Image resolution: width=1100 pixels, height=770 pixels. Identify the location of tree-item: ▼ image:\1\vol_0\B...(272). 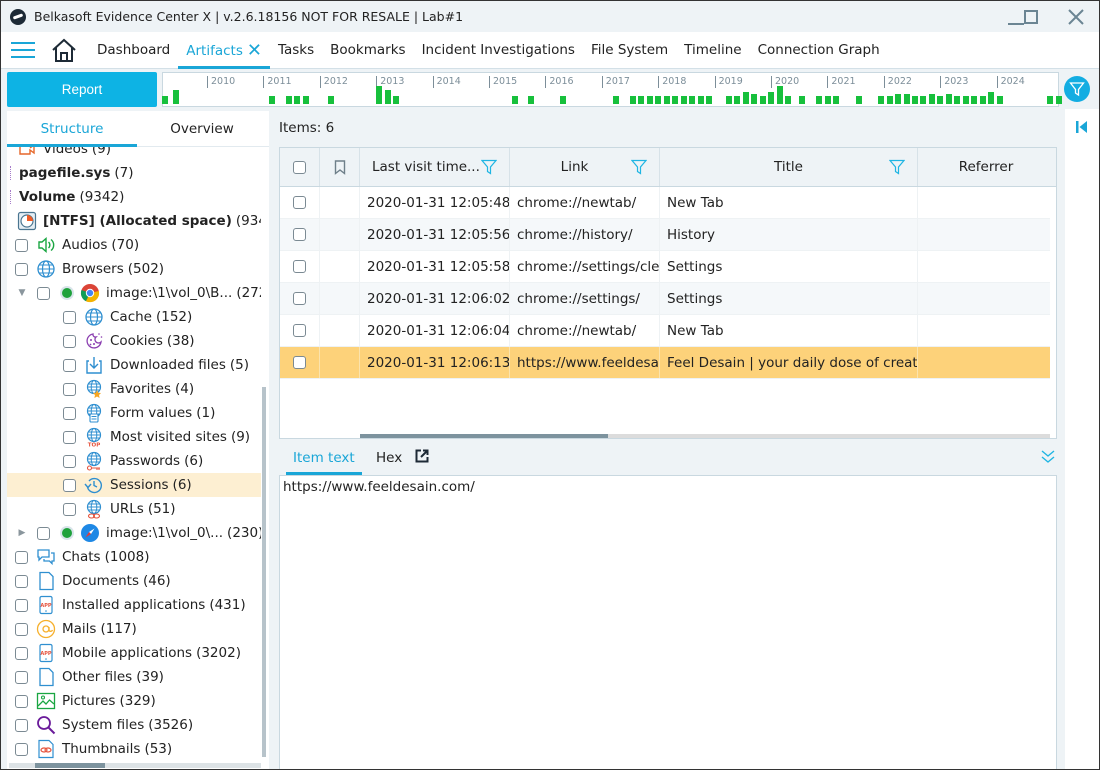
(134, 293).